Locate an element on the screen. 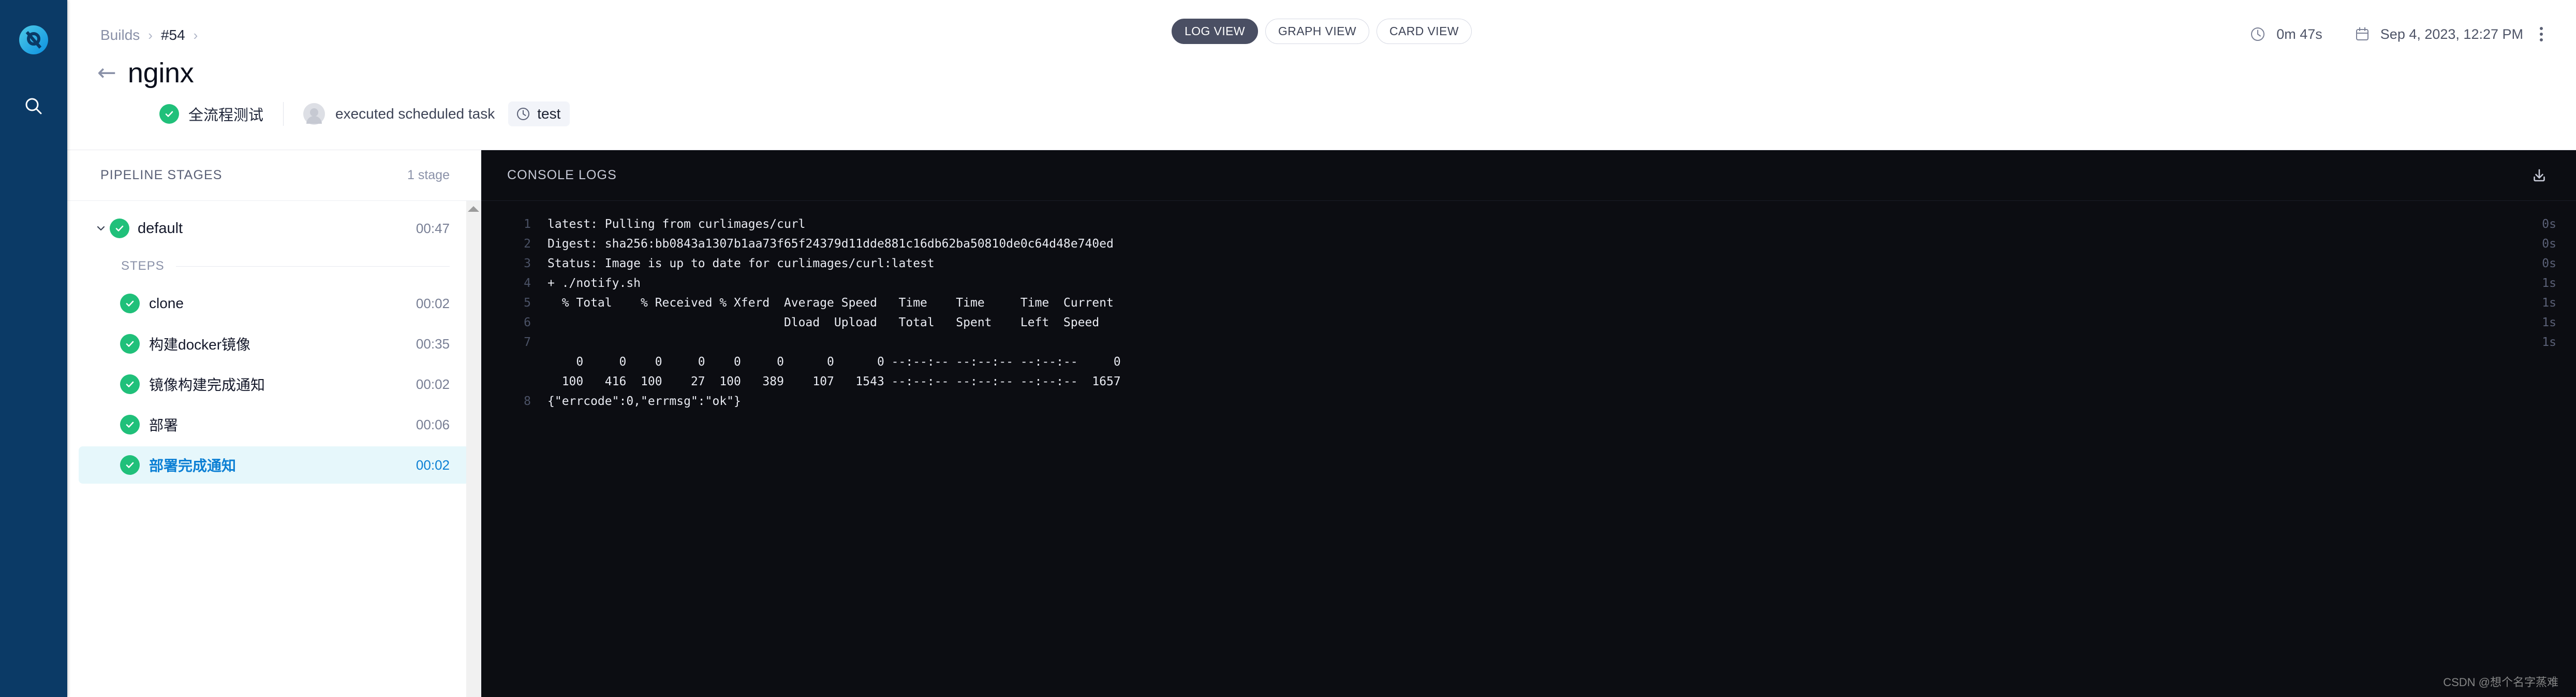 The height and width of the screenshot is (697, 2576). download-glyph is located at coordinates (2539, 175).